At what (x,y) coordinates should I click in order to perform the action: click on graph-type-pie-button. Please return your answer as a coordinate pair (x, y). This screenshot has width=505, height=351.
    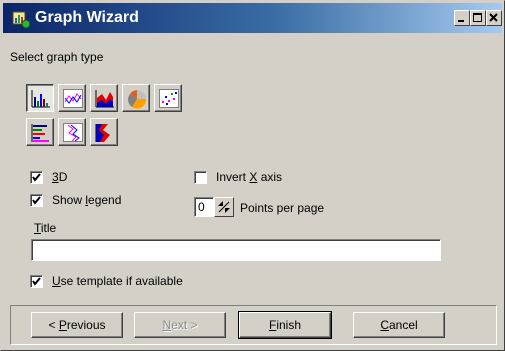
    Looking at the image, I should click on (136, 98).